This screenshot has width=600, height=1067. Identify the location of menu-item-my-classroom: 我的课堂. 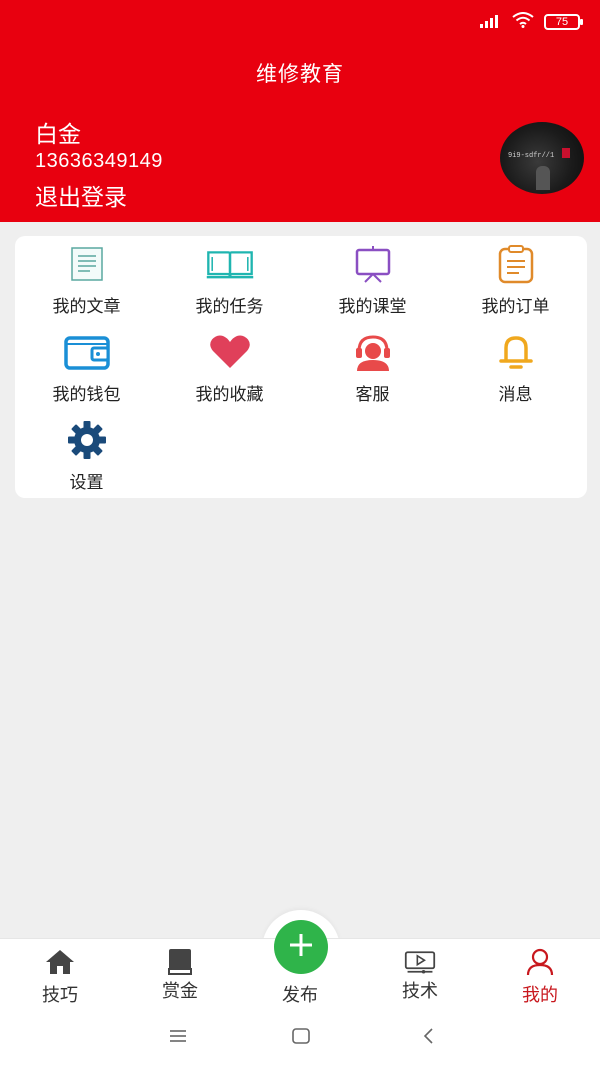
(372, 276).